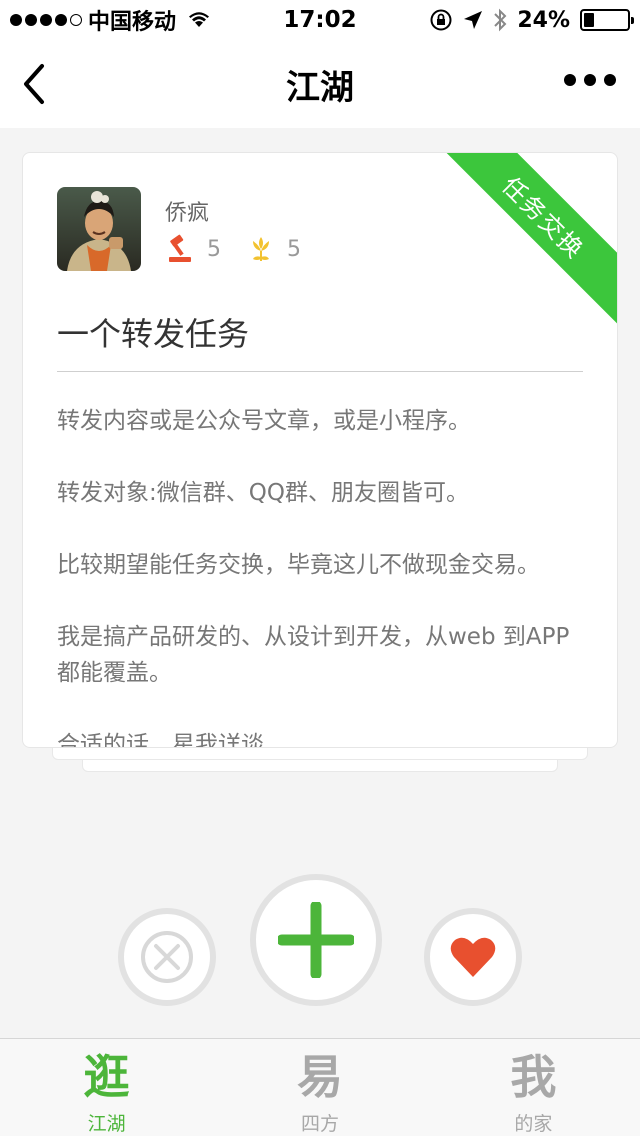 The height and width of the screenshot is (1136, 640). I want to click on back-arrow-icon, so click(35, 84).